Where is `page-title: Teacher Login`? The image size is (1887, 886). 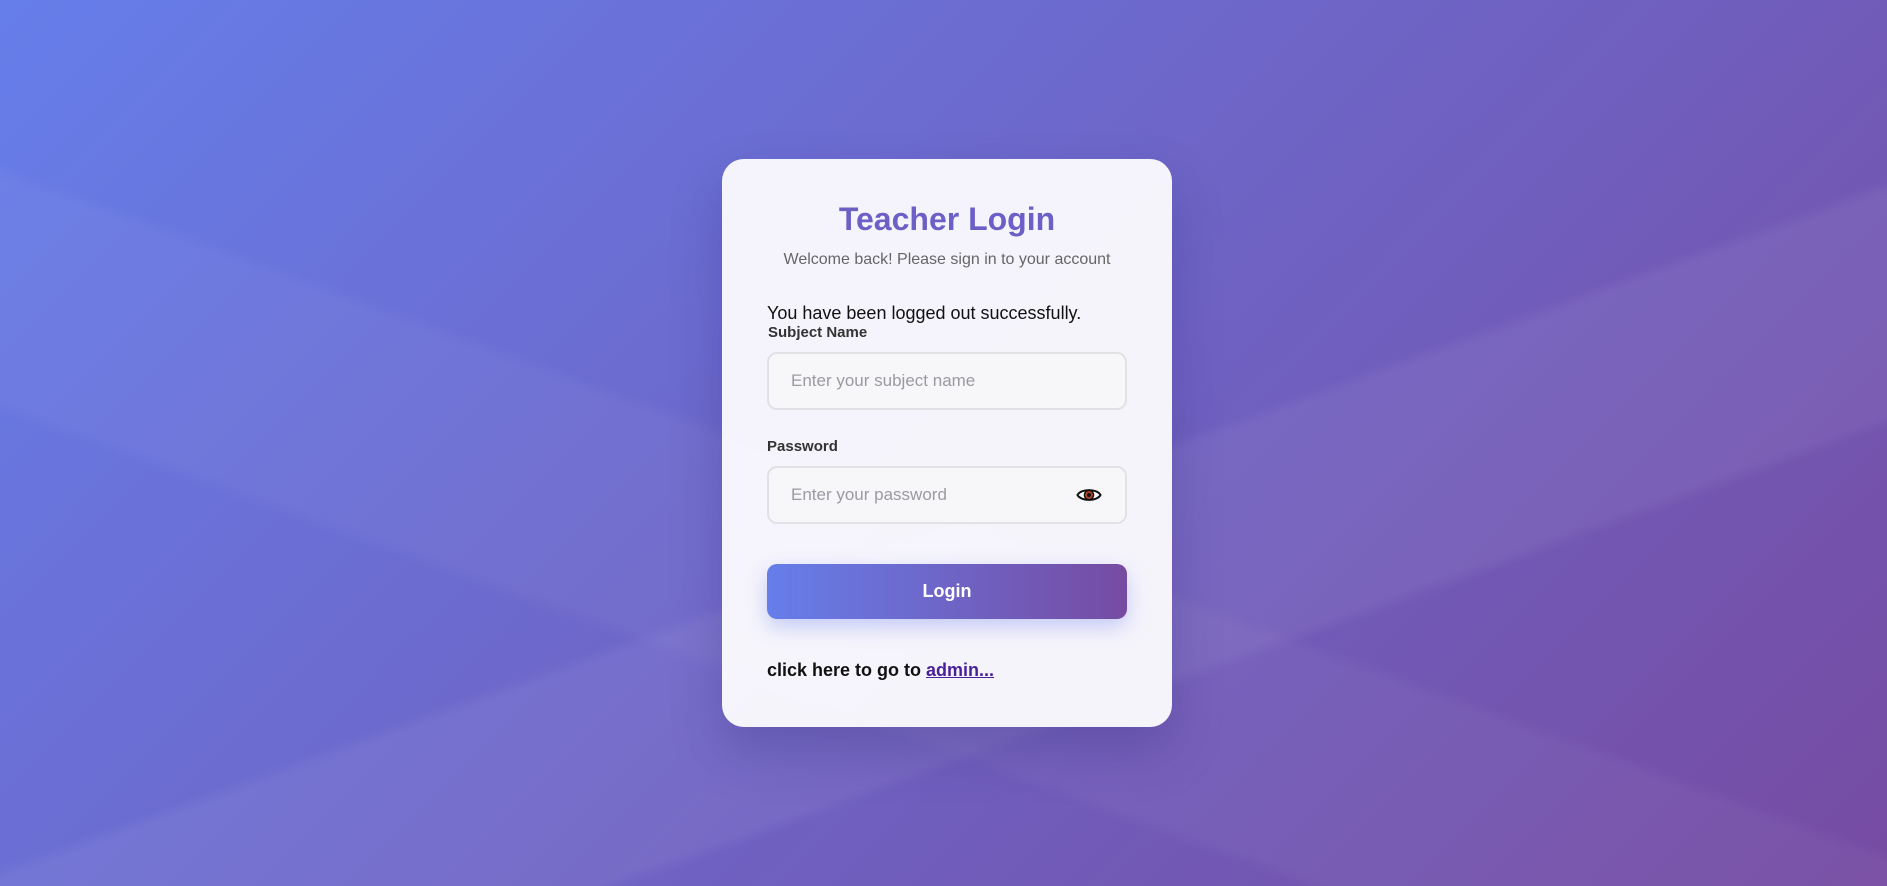
page-title: Teacher Login is located at coordinates (947, 219).